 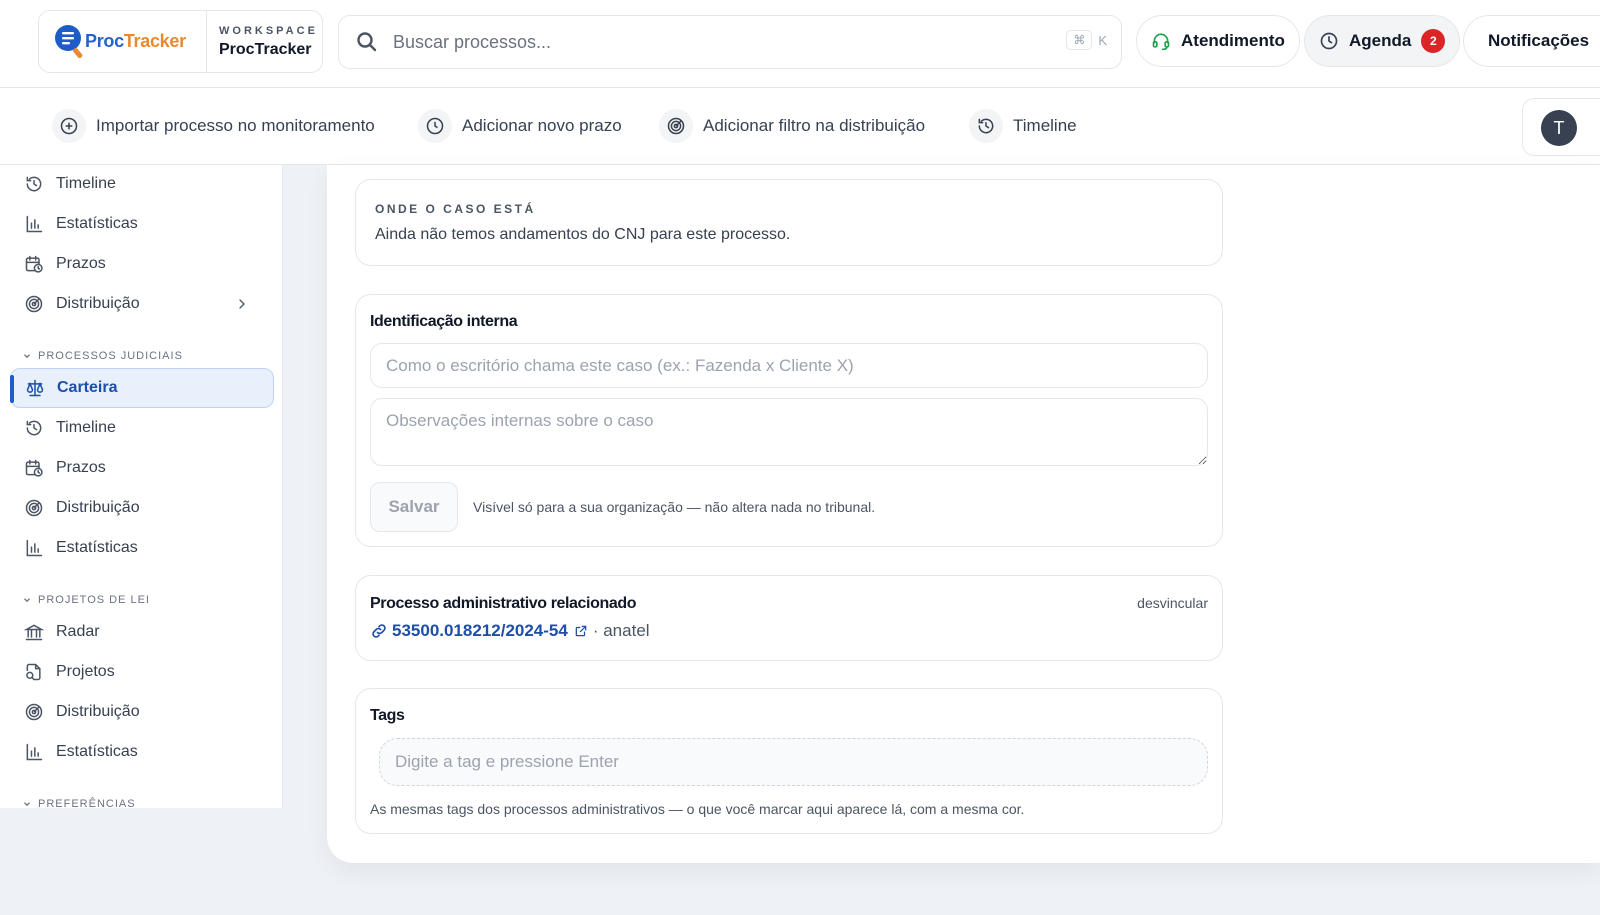 I want to click on section-preferences: PREFERÊNCIAS, so click(x=79, y=803).